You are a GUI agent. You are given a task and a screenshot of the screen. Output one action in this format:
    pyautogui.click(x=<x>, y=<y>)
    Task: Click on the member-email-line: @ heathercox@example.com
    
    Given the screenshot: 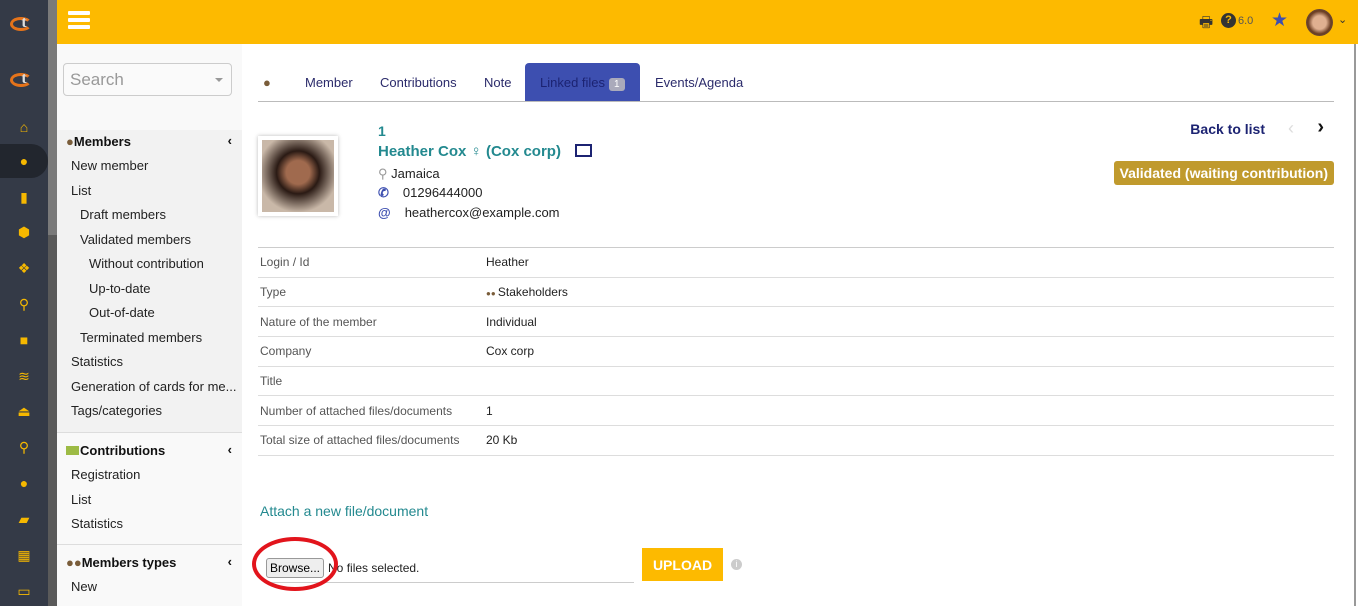 What is the action you would take?
    pyautogui.click(x=469, y=212)
    